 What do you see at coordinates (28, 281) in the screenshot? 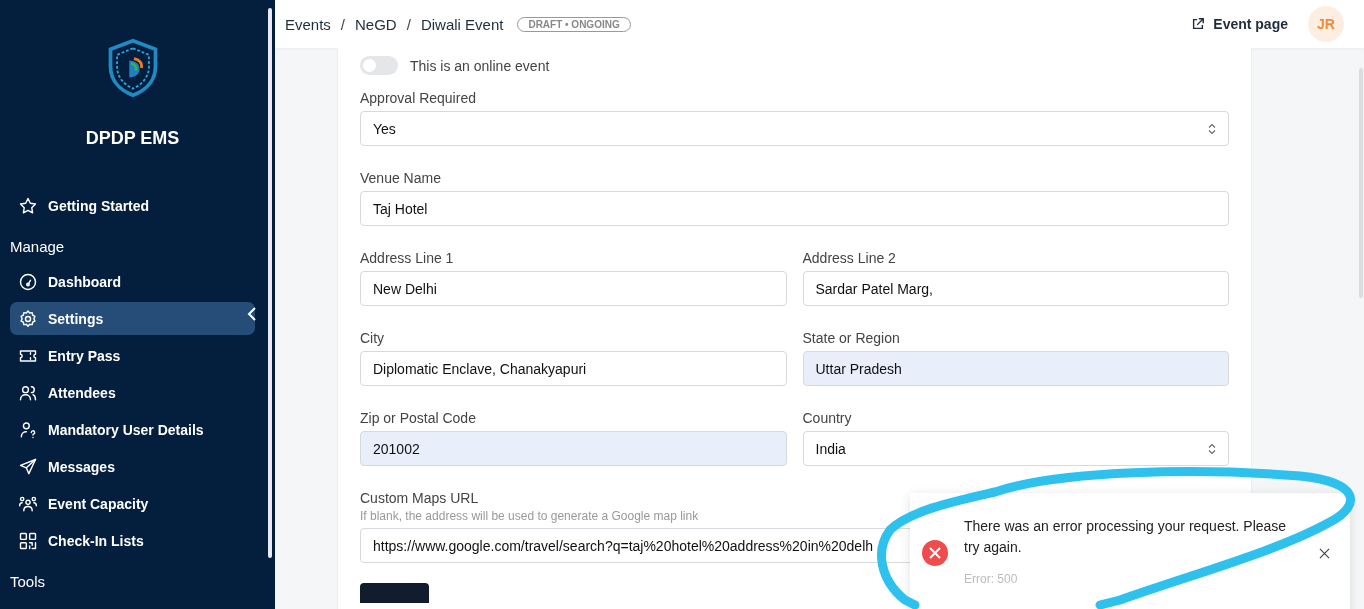
I see `gauge-icon` at bounding box center [28, 281].